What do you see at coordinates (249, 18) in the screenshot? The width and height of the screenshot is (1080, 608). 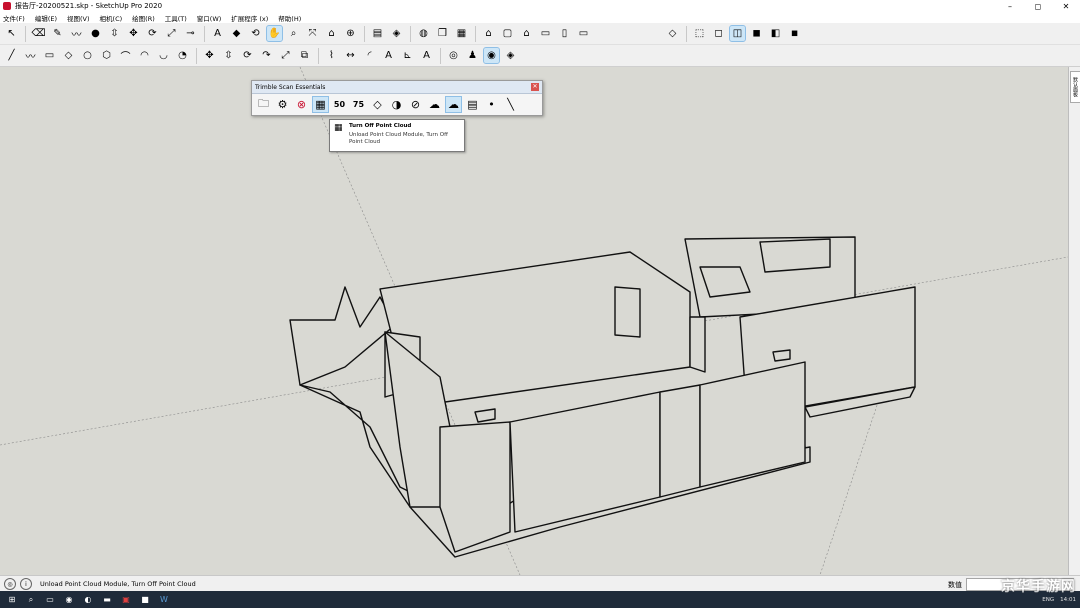 I see `menu-extensions: 扩展程序 (x)` at bounding box center [249, 18].